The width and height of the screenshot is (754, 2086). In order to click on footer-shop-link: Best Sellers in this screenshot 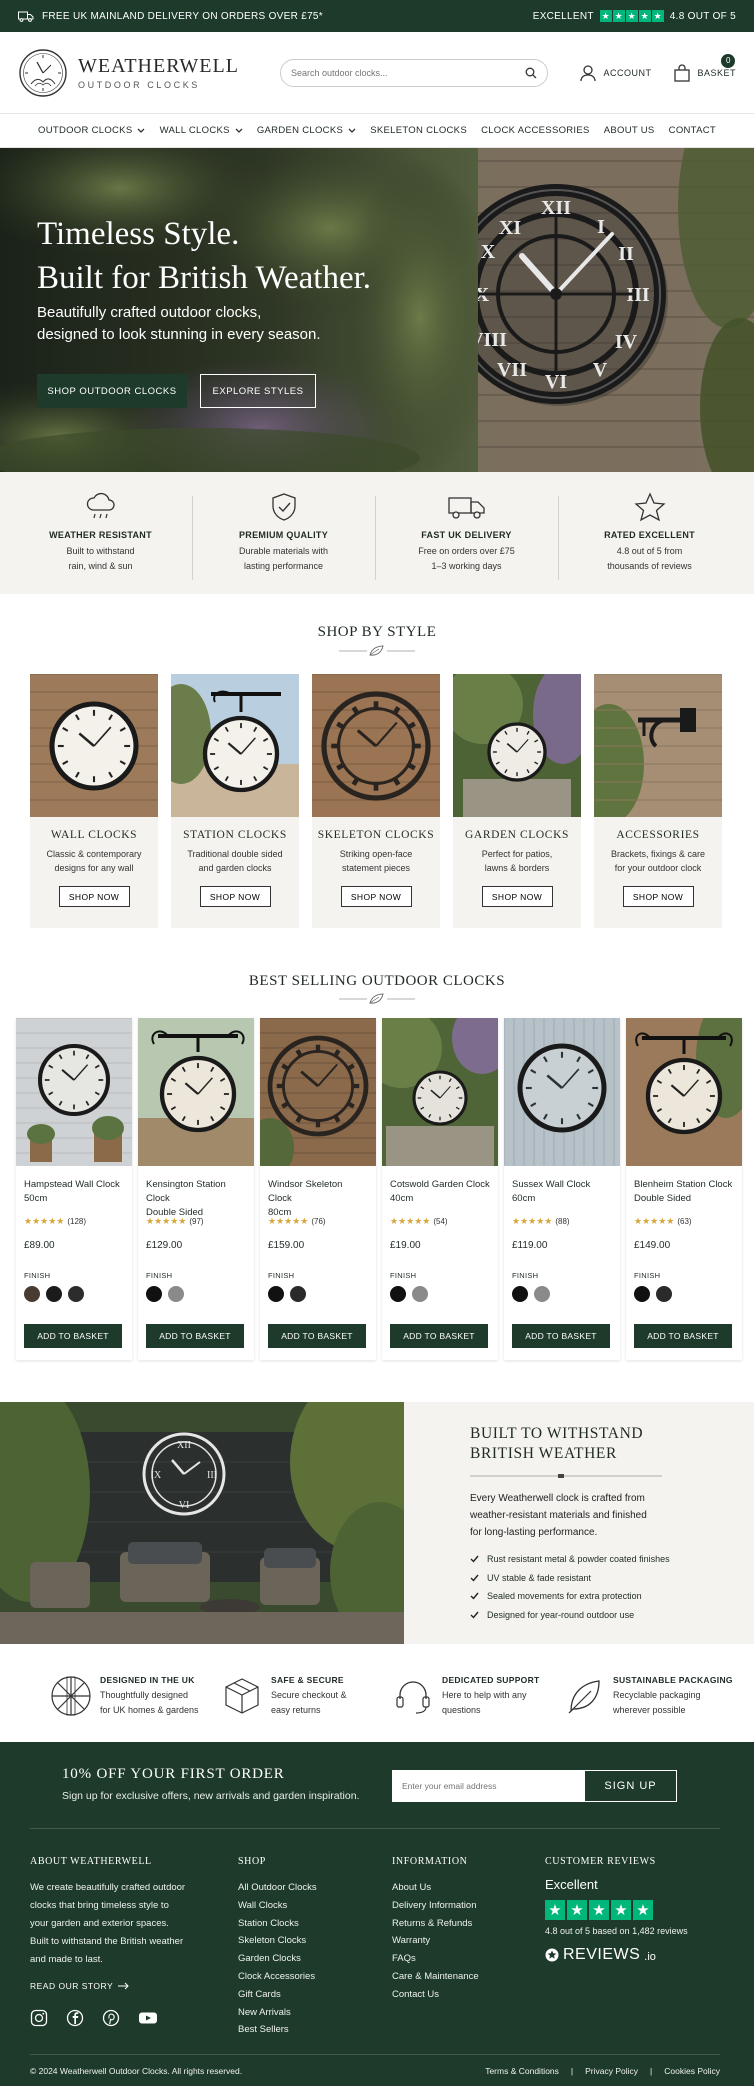, I will do `click(277, 2030)`.